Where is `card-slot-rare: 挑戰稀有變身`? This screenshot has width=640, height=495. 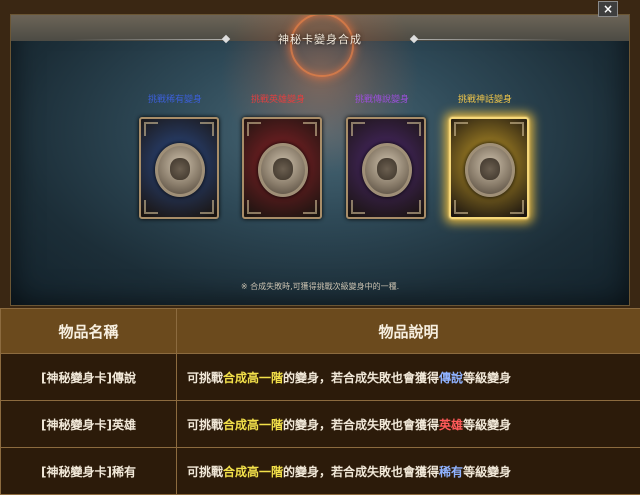 card-slot-rare: 挑戰稀有變身 is located at coordinates (175, 100).